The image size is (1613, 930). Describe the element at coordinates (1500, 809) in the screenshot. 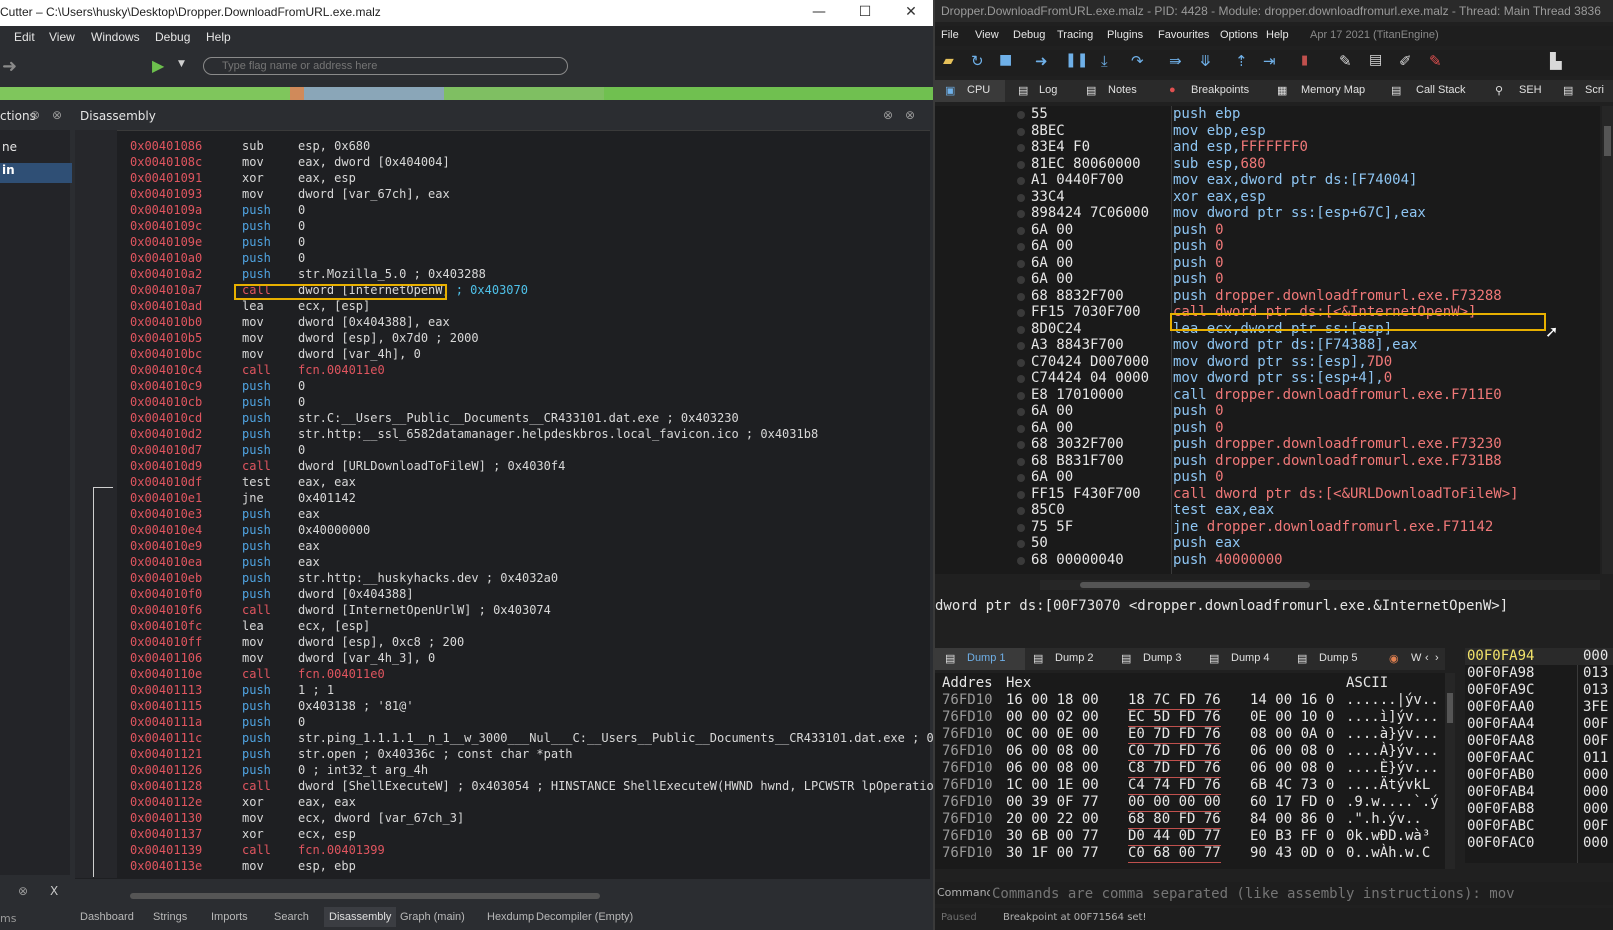

I see `stack-address: 00F0FAB8` at that location.